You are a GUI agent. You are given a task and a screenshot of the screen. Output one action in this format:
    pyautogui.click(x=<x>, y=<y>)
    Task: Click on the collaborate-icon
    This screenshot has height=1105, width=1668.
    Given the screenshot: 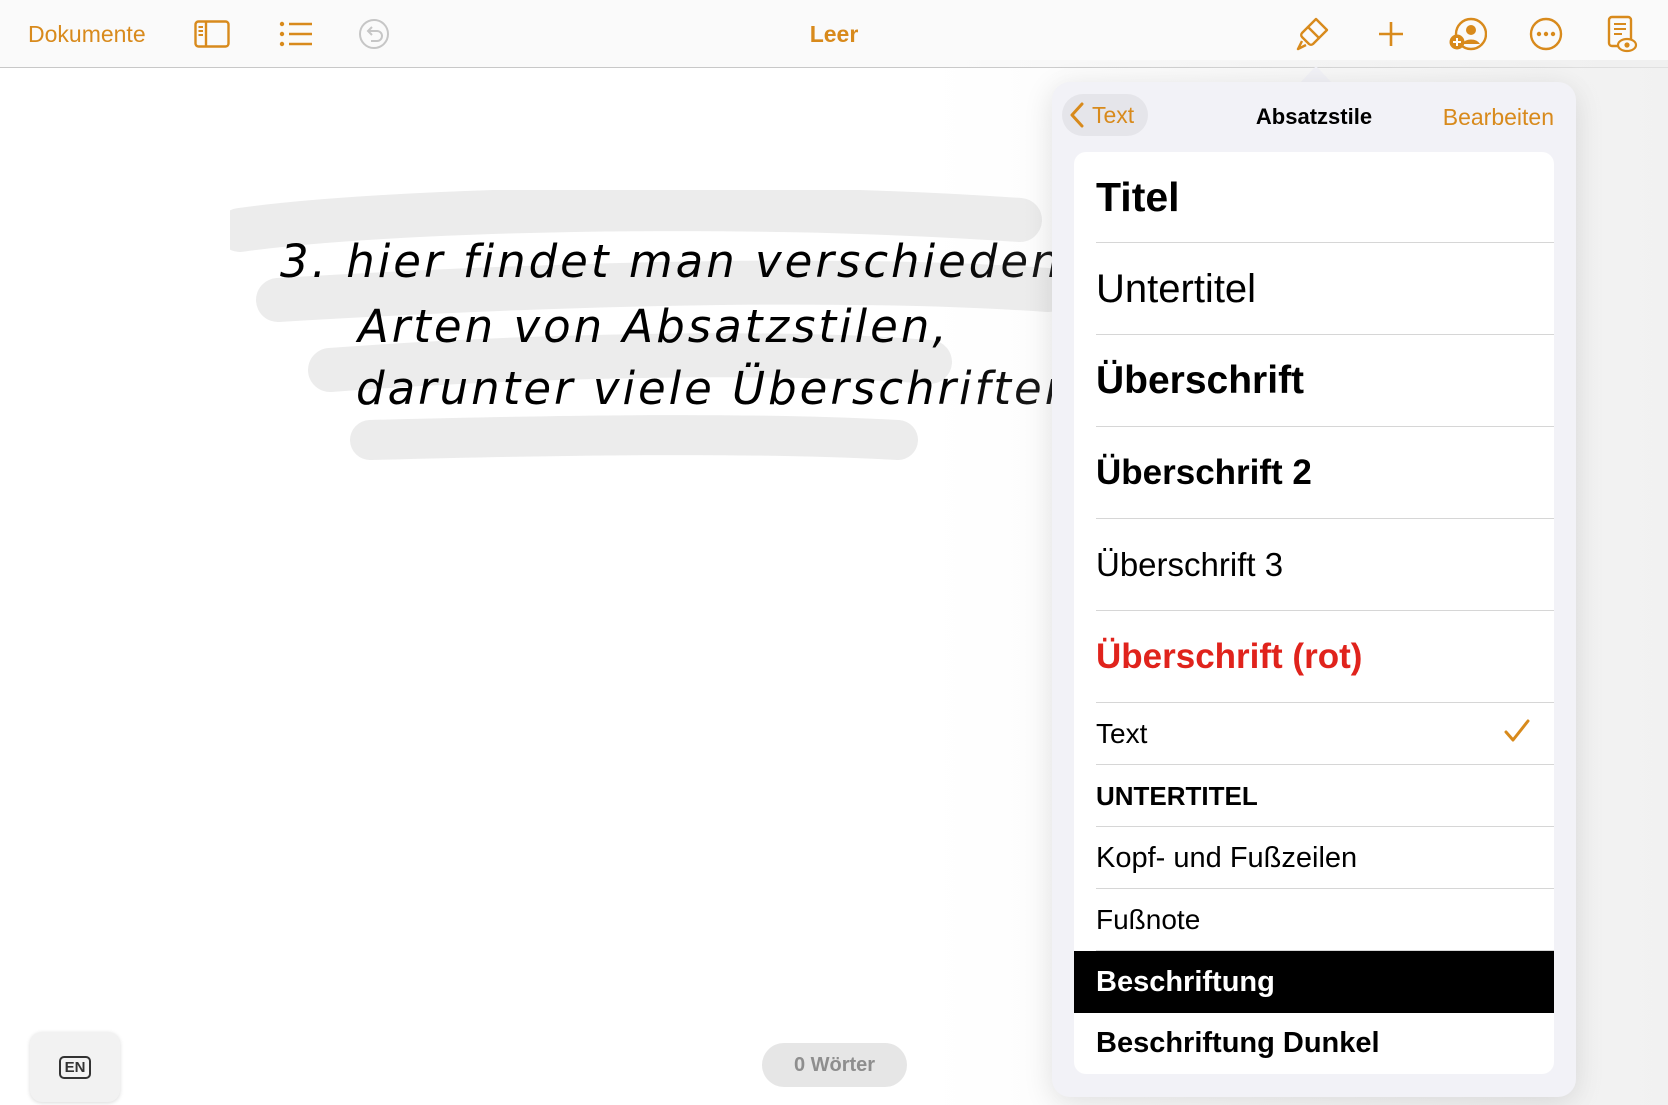 What is the action you would take?
    pyautogui.click(x=1468, y=34)
    